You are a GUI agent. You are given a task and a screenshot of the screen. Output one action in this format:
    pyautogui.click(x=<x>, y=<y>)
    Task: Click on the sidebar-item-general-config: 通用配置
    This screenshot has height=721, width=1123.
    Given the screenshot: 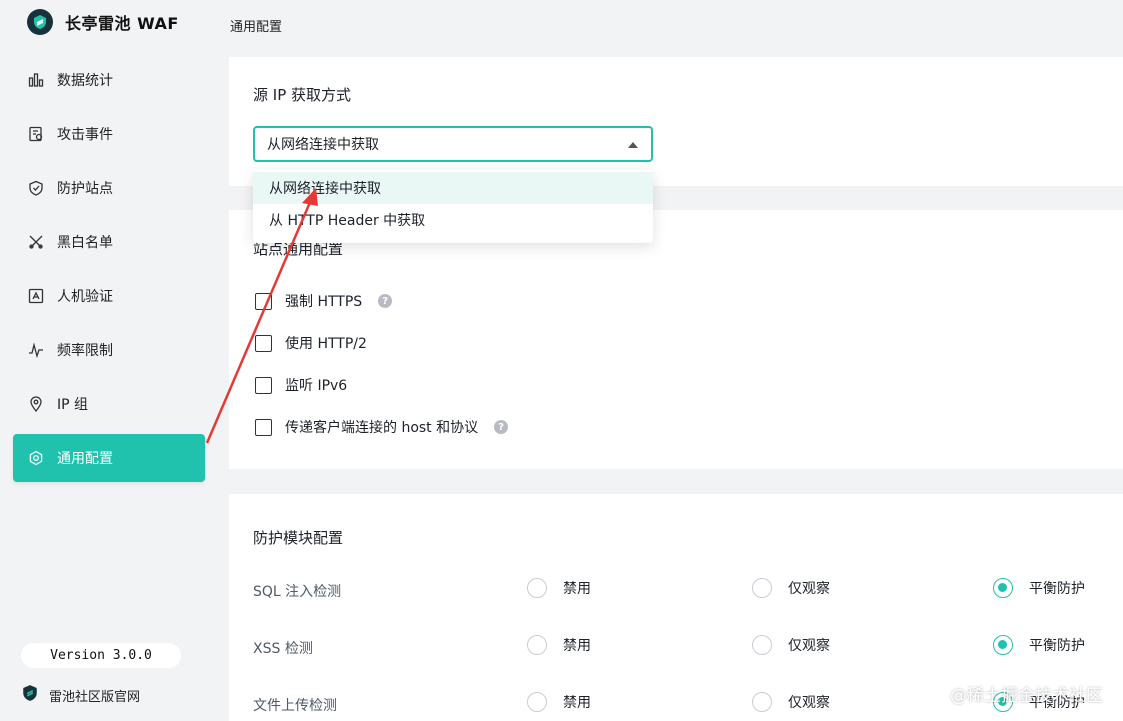 What is the action you would take?
    pyautogui.click(x=109, y=458)
    